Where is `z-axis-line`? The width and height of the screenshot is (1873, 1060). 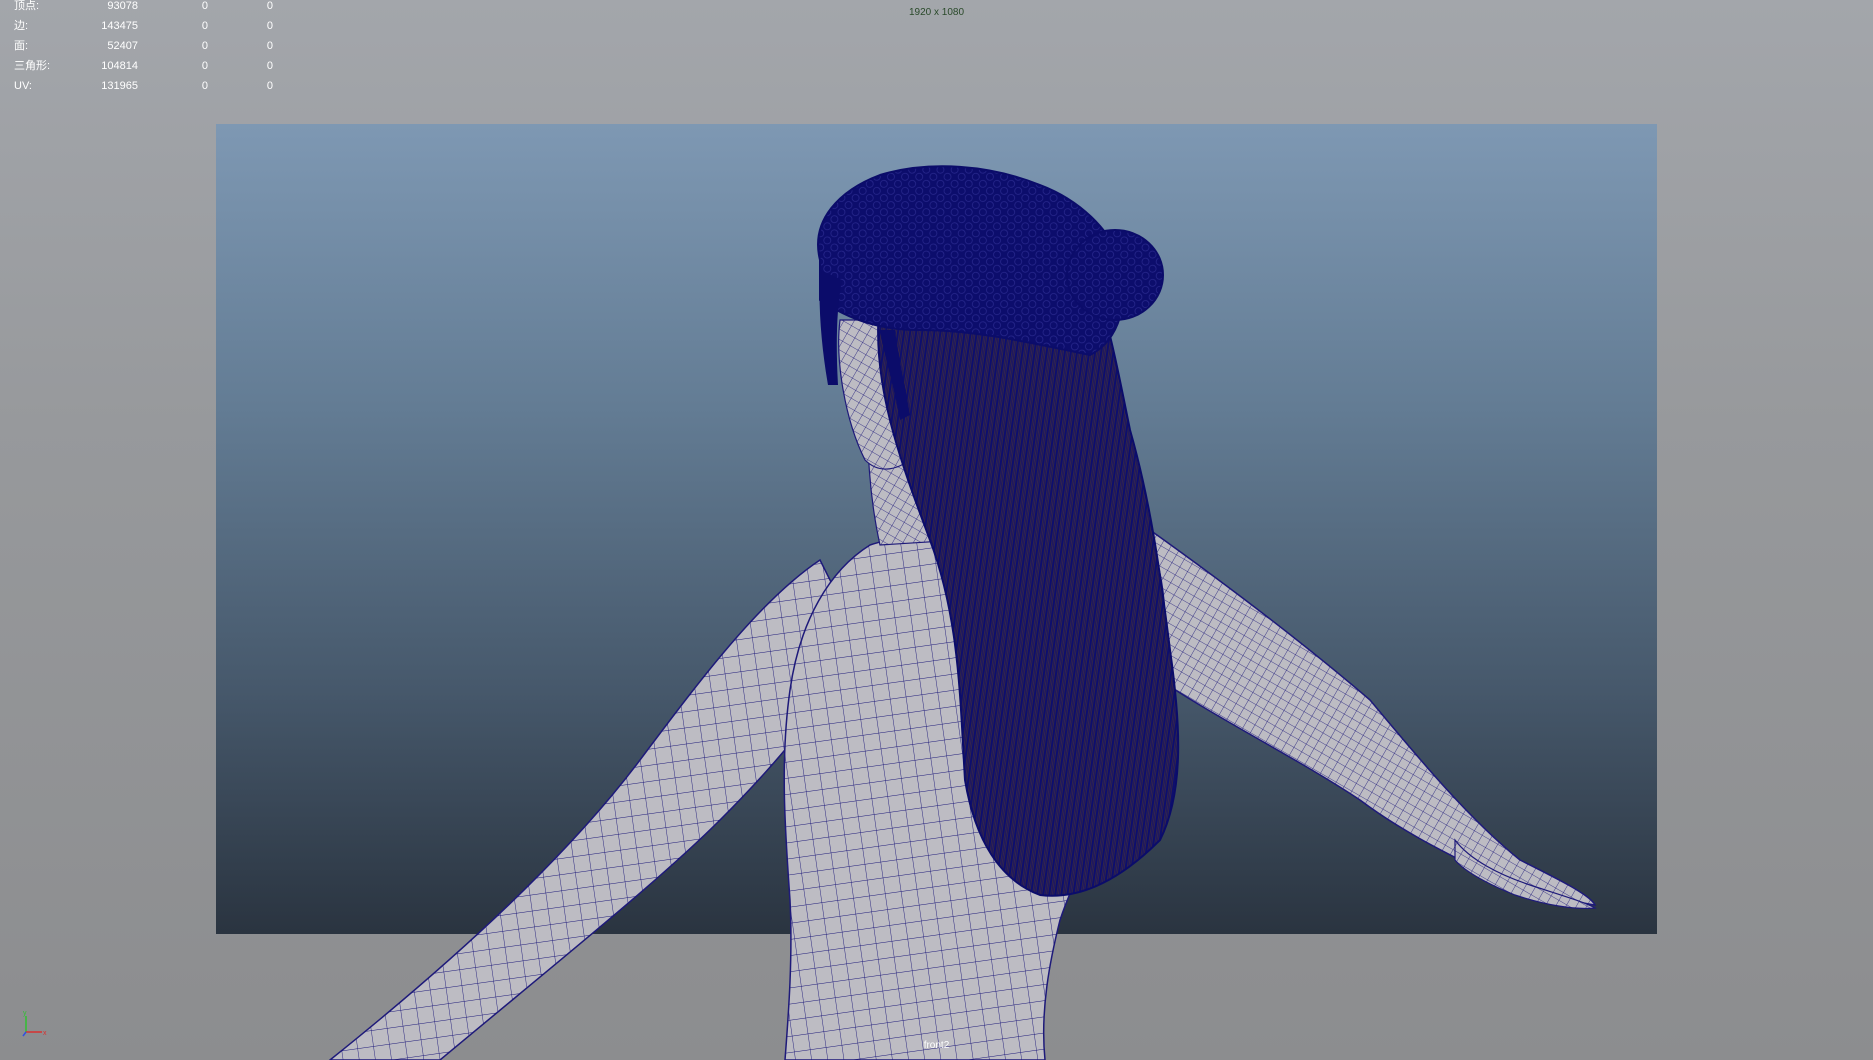 z-axis-line is located at coordinates (24, 1034).